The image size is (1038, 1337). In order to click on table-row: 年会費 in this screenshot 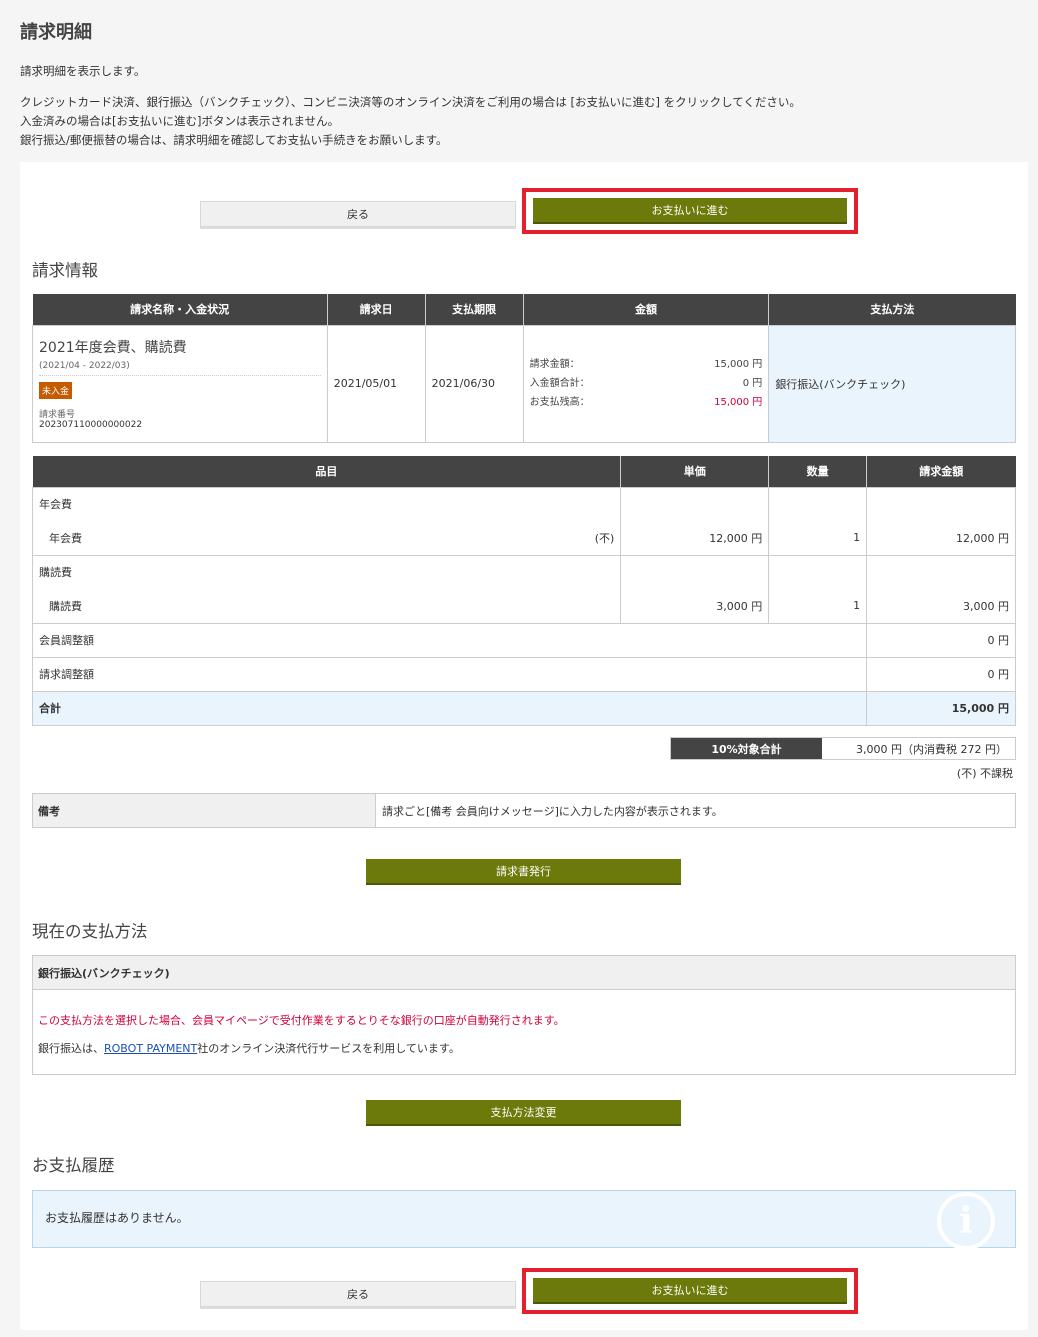, I will do `click(523, 503)`.